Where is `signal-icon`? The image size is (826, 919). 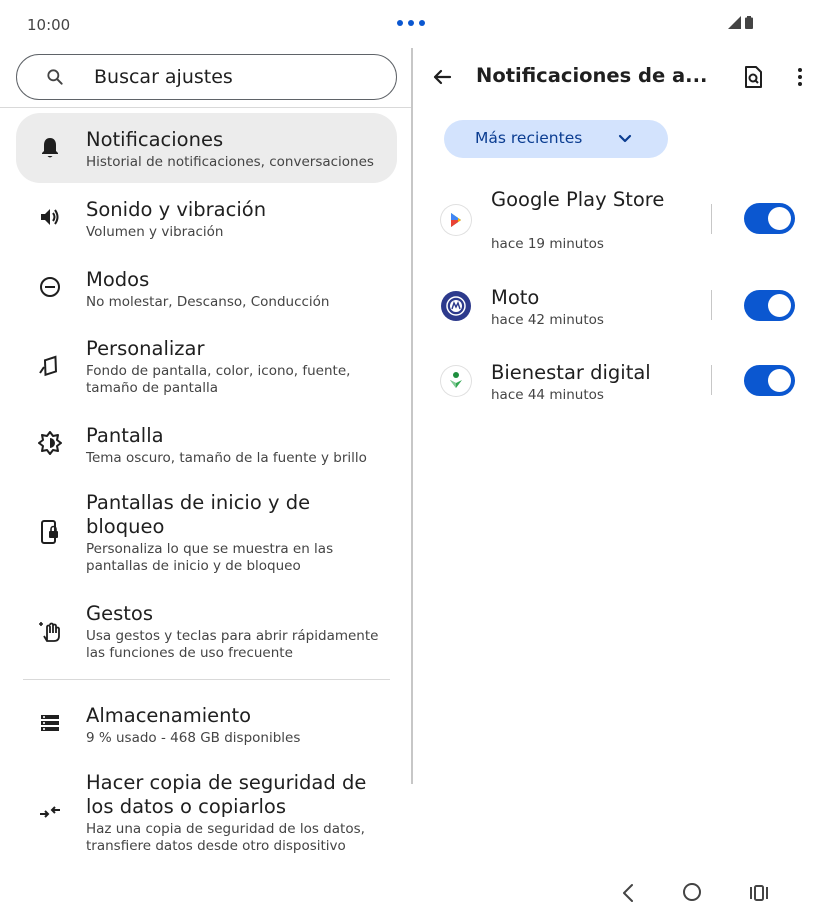 signal-icon is located at coordinates (734, 22).